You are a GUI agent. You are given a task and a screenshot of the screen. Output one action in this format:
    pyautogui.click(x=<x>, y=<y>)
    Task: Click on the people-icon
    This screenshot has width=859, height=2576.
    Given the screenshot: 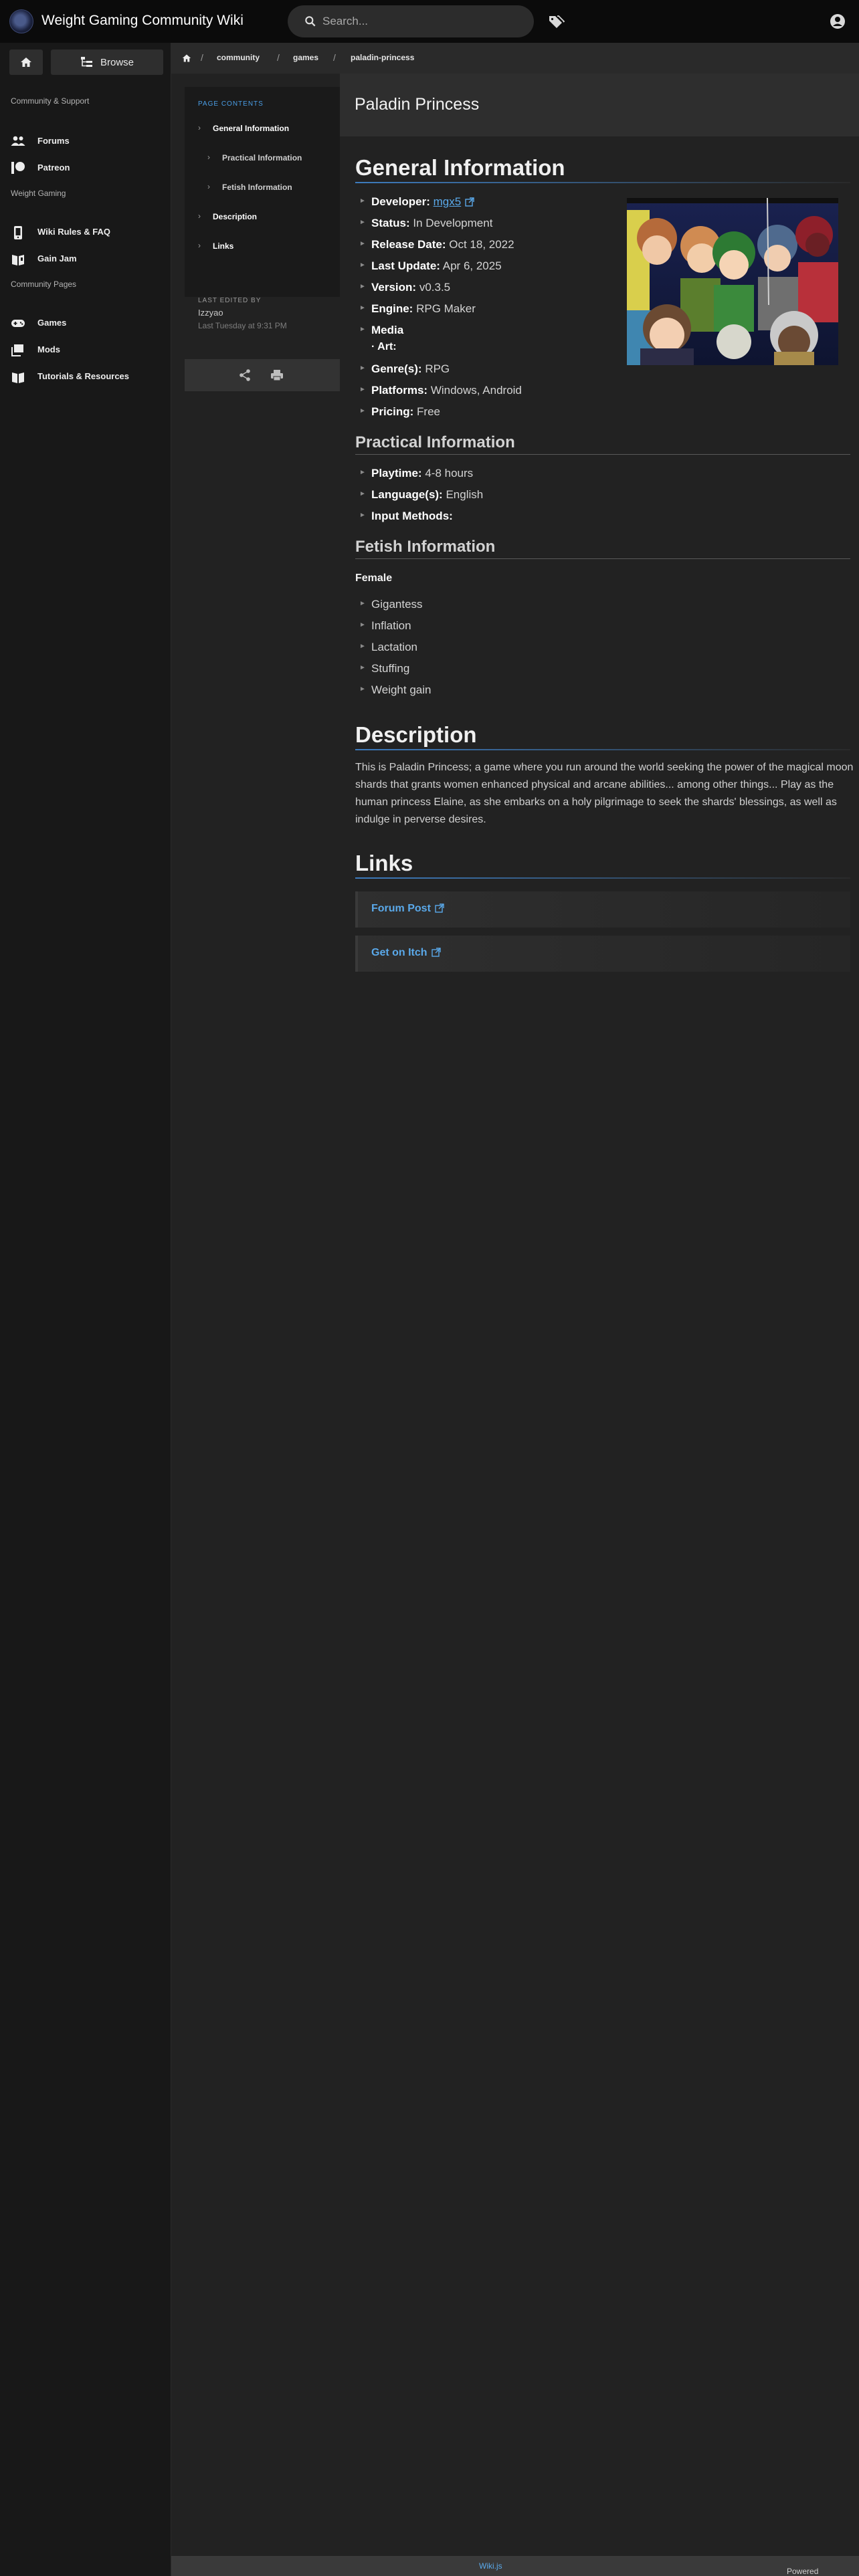 What is the action you would take?
    pyautogui.click(x=18, y=141)
    